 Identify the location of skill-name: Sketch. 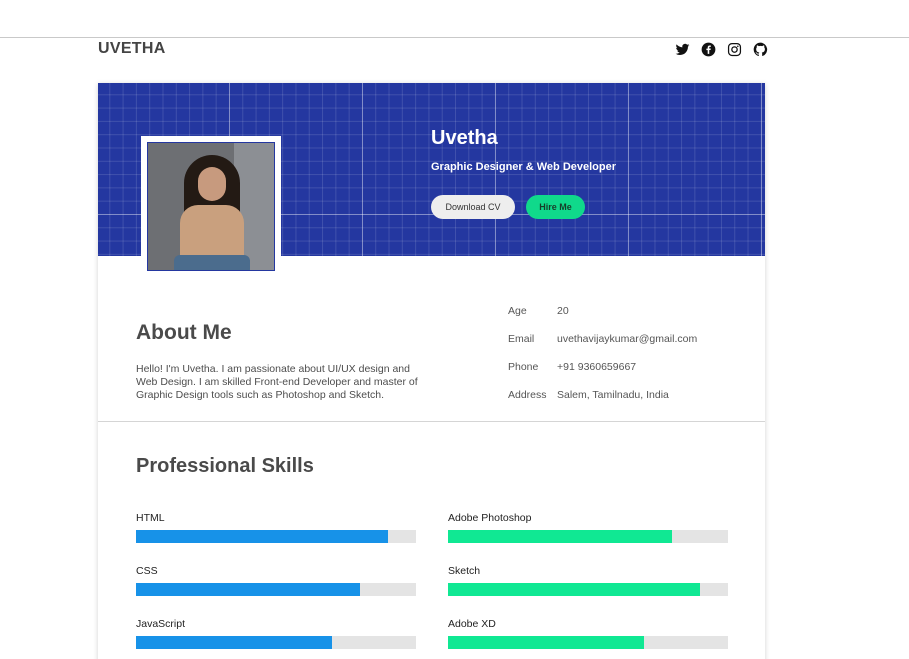
(464, 571).